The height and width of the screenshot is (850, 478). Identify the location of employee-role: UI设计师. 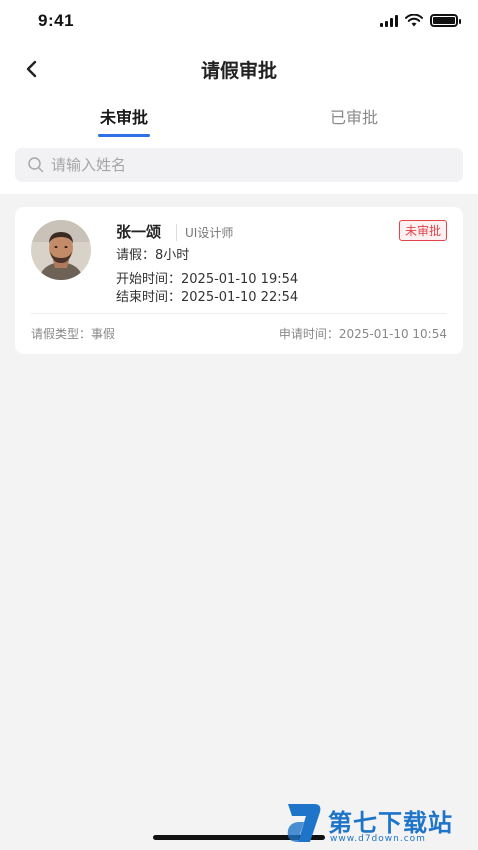
(204, 232).